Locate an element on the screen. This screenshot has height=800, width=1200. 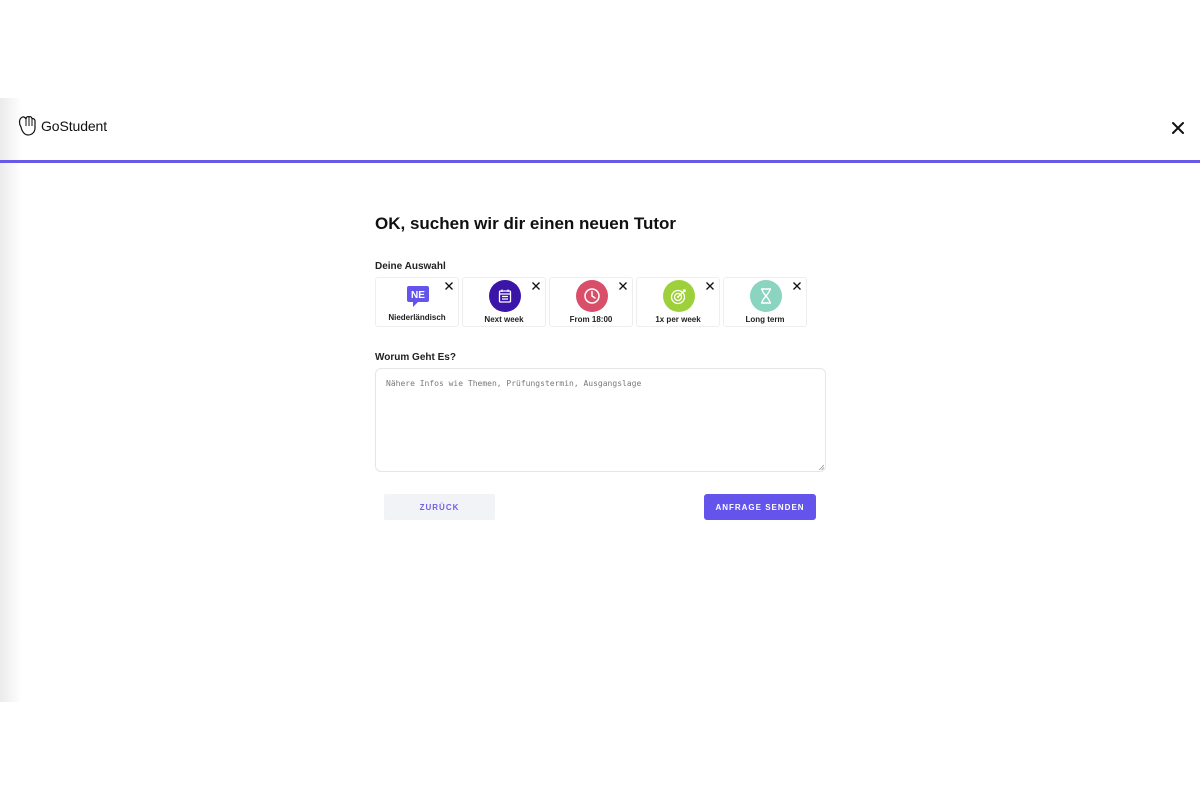
remove-duration-icon is located at coordinates (797, 286).